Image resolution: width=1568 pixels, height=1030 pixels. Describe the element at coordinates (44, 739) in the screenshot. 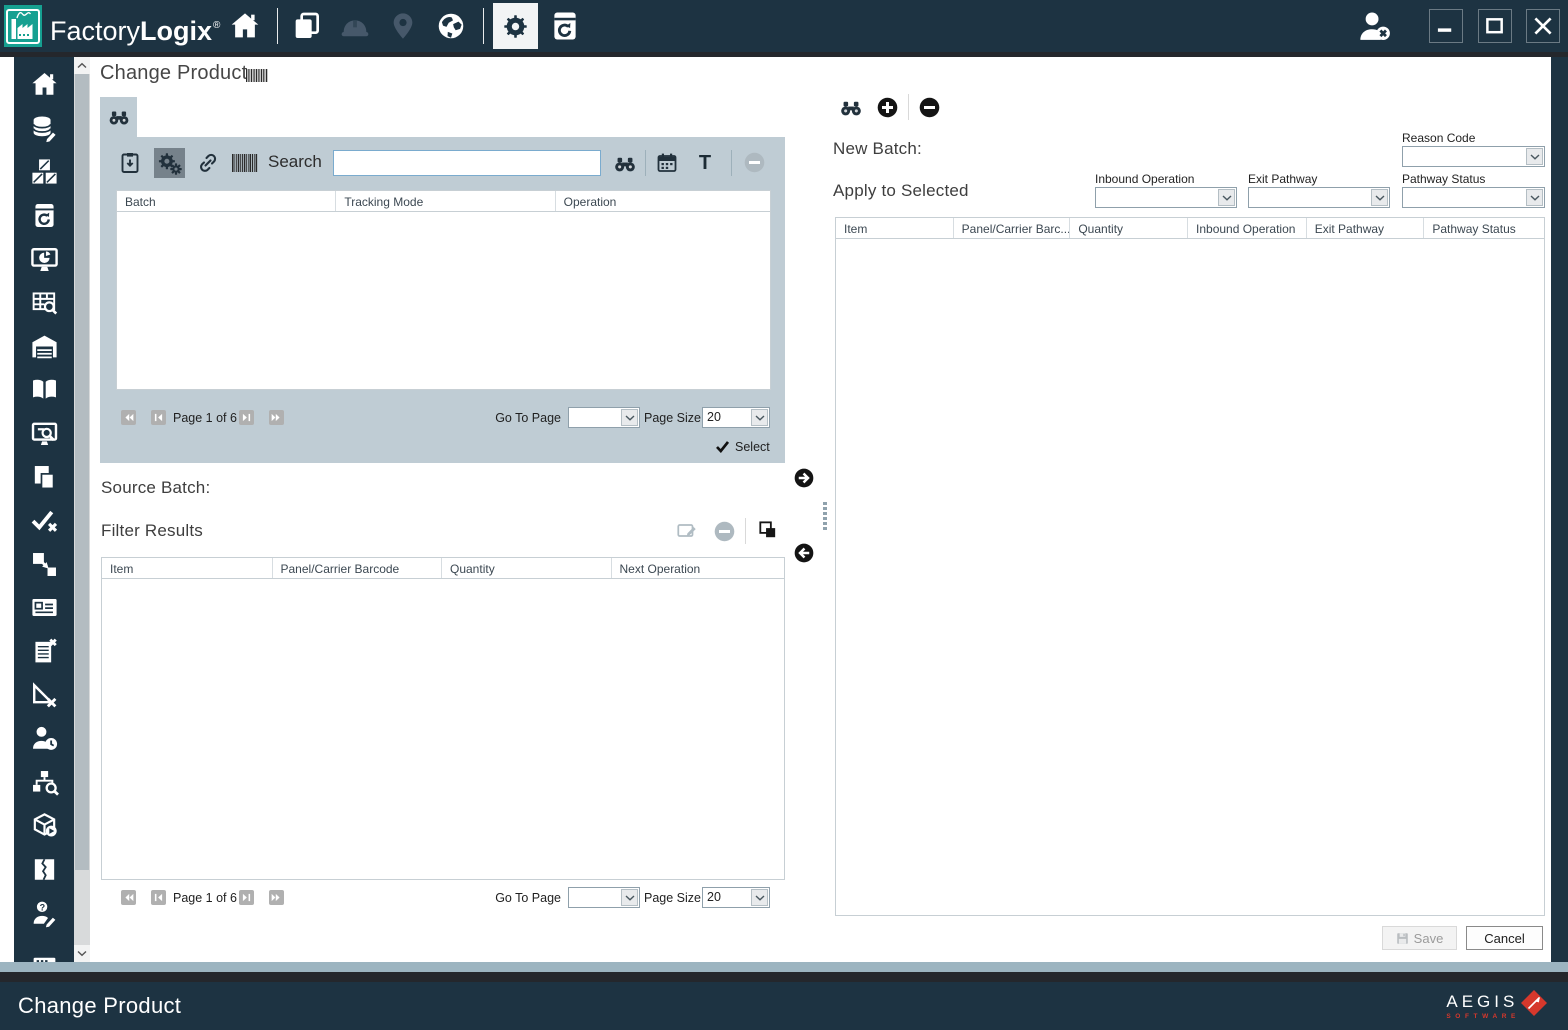

I see `sidebar-item-person-time` at that location.